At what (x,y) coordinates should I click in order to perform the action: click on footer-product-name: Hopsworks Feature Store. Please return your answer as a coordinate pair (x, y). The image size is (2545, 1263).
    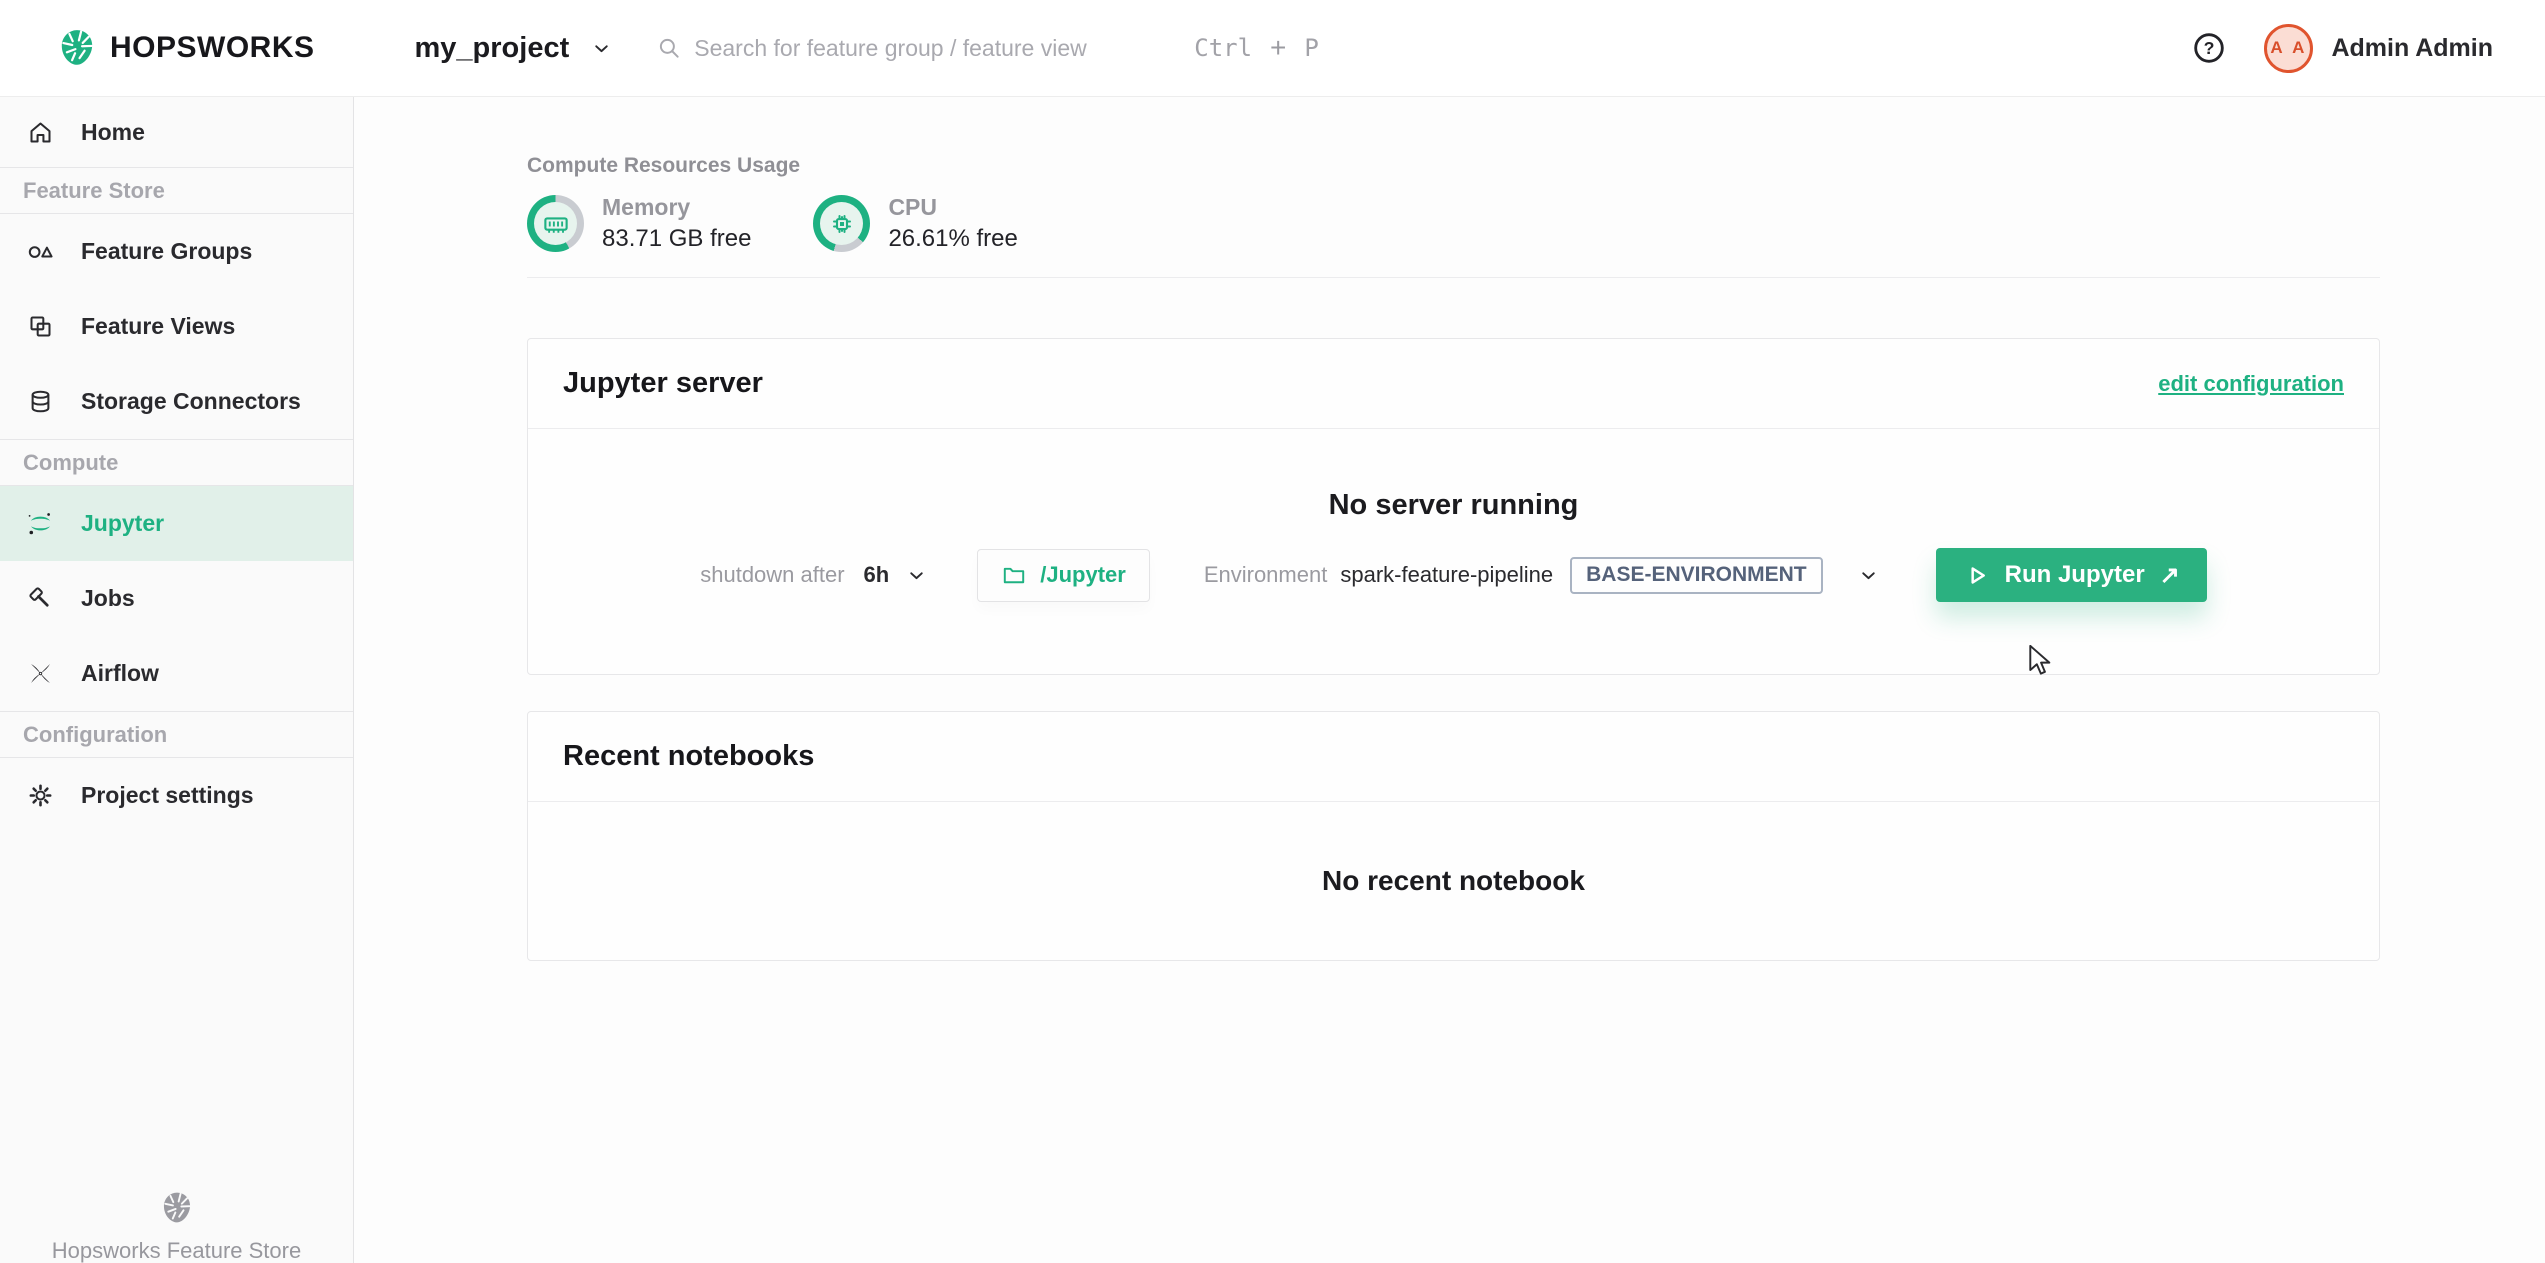
    Looking at the image, I should click on (176, 1250).